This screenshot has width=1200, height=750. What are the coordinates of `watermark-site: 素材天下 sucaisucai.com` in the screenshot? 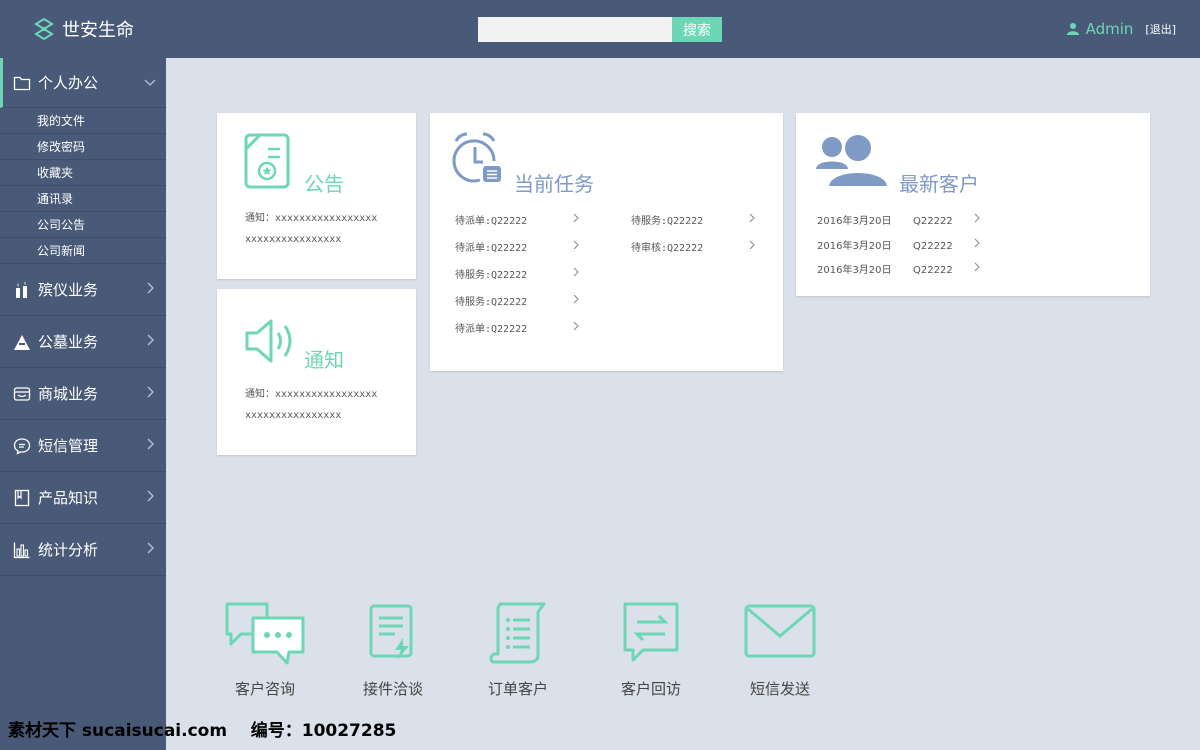 It's located at (118, 731).